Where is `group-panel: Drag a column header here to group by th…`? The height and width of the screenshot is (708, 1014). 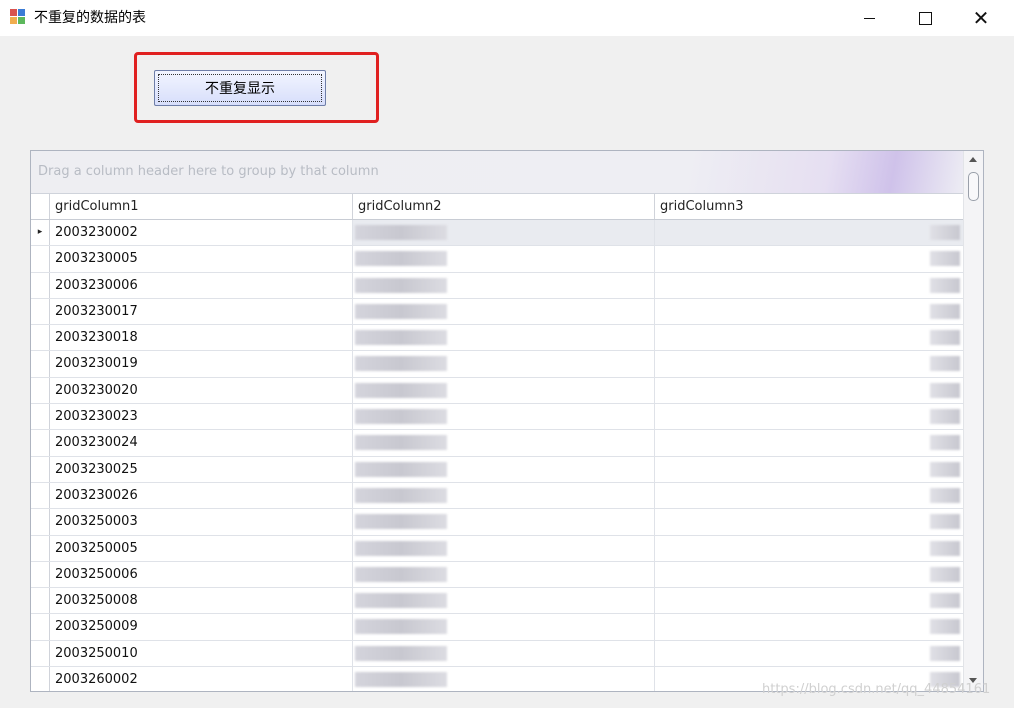 group-panel: Drag a column header here to group by th… is located at coordinates (498, 172).